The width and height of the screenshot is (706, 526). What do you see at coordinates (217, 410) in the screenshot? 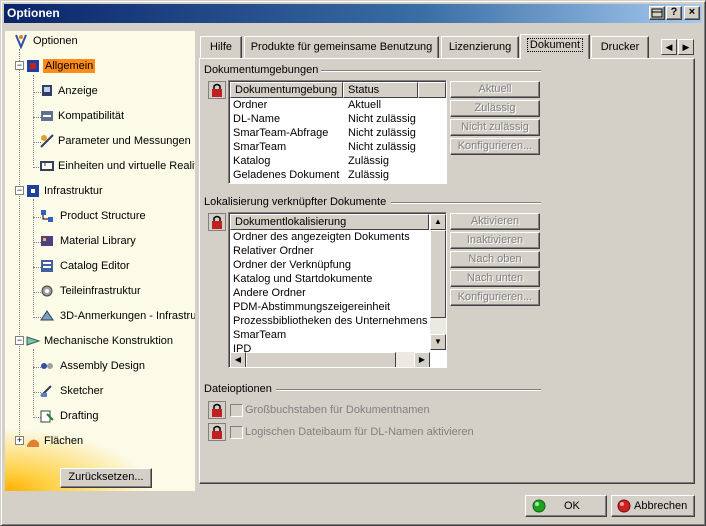
I see `uppercase-lock-icon` at bounding box center [217, 410].